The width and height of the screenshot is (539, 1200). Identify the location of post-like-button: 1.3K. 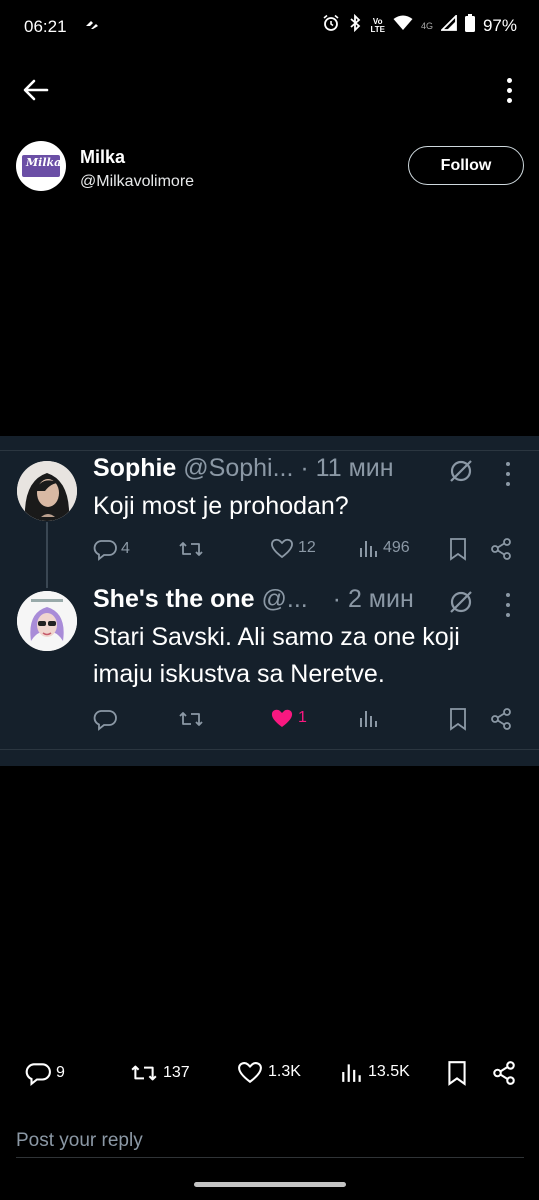
(269, 1072).